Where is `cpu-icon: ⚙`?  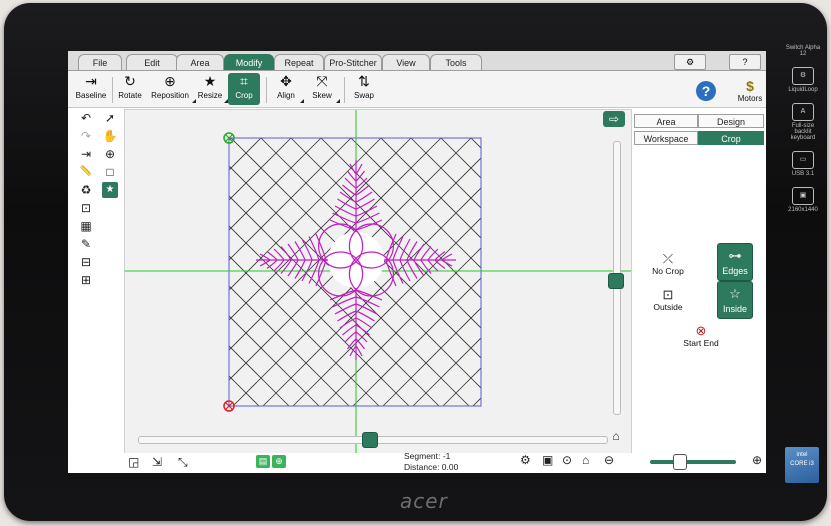
cpu-icon: ⚙ is located at coordinates (803, 76).